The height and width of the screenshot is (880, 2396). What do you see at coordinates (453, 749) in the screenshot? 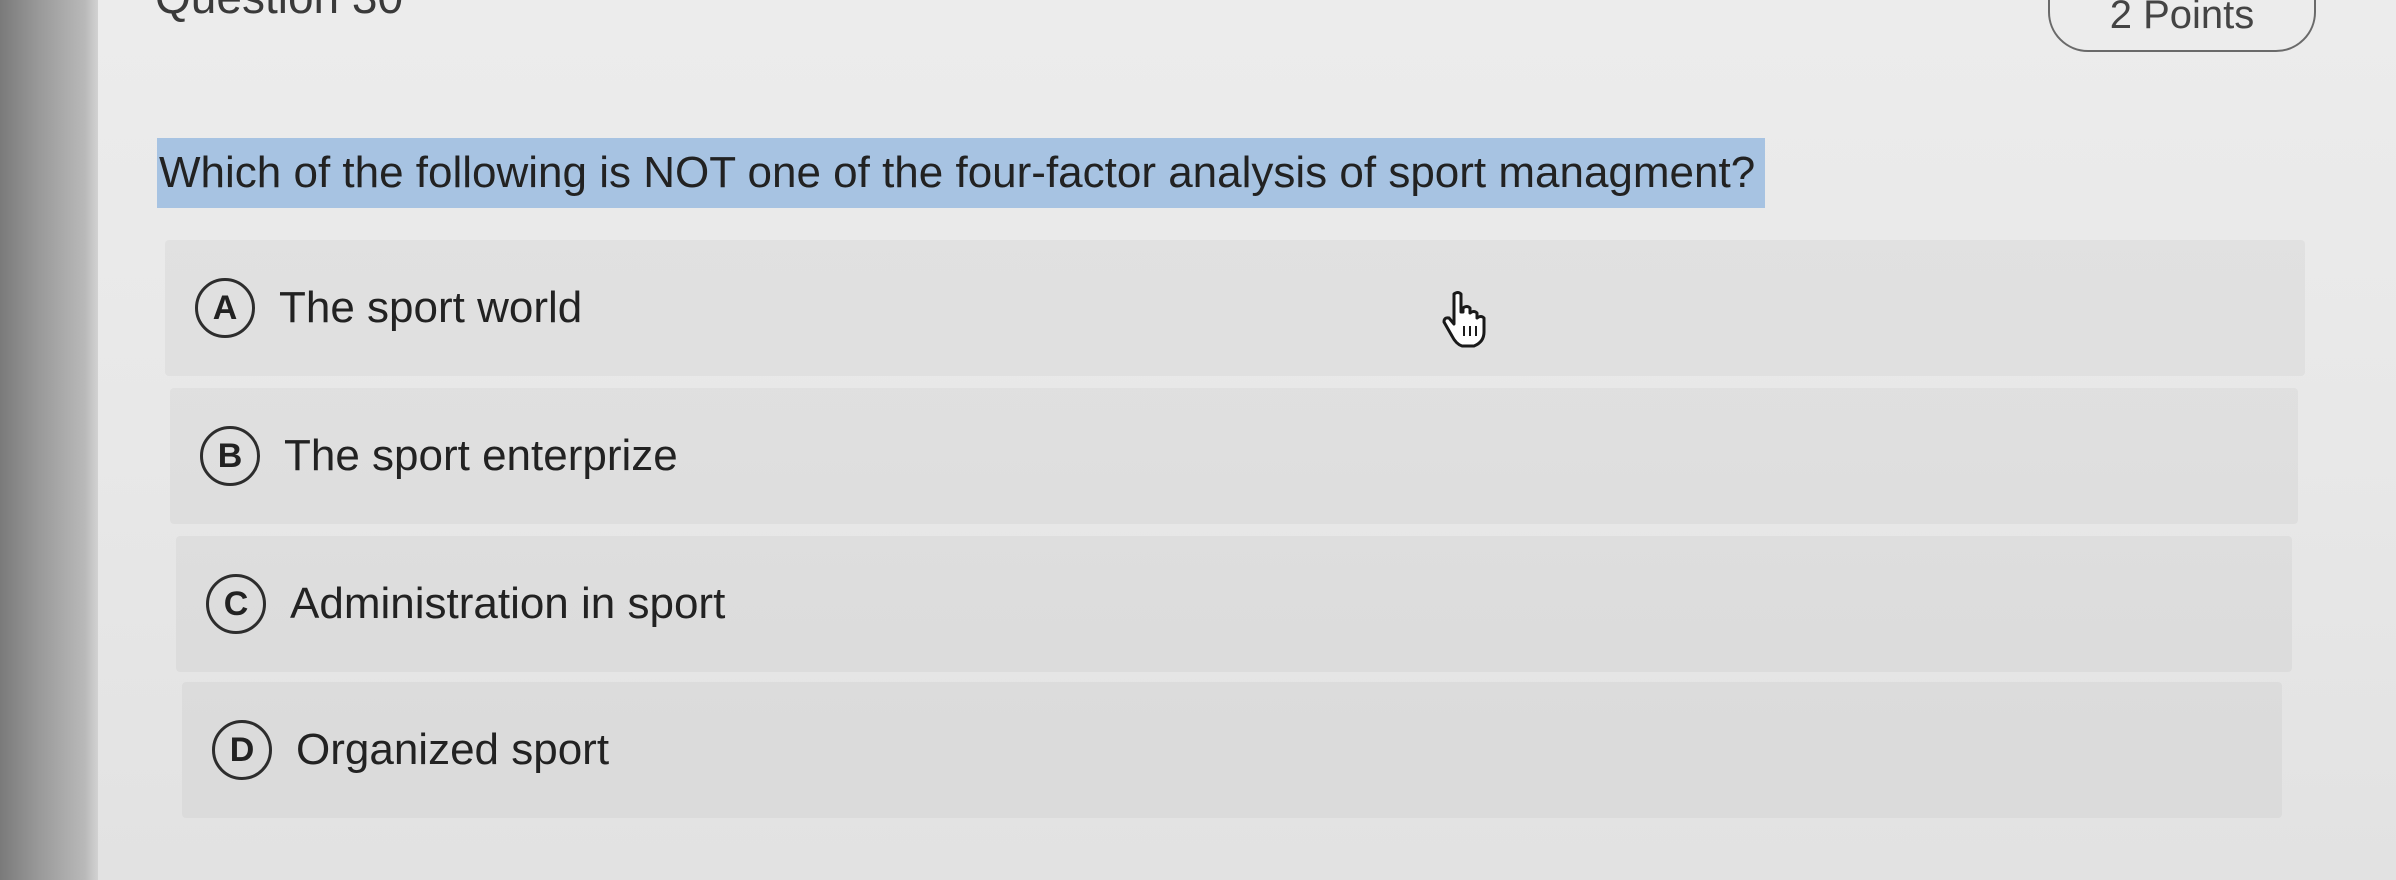
I see `option-text-d: Organized sport` at bounding box center [453, 749].